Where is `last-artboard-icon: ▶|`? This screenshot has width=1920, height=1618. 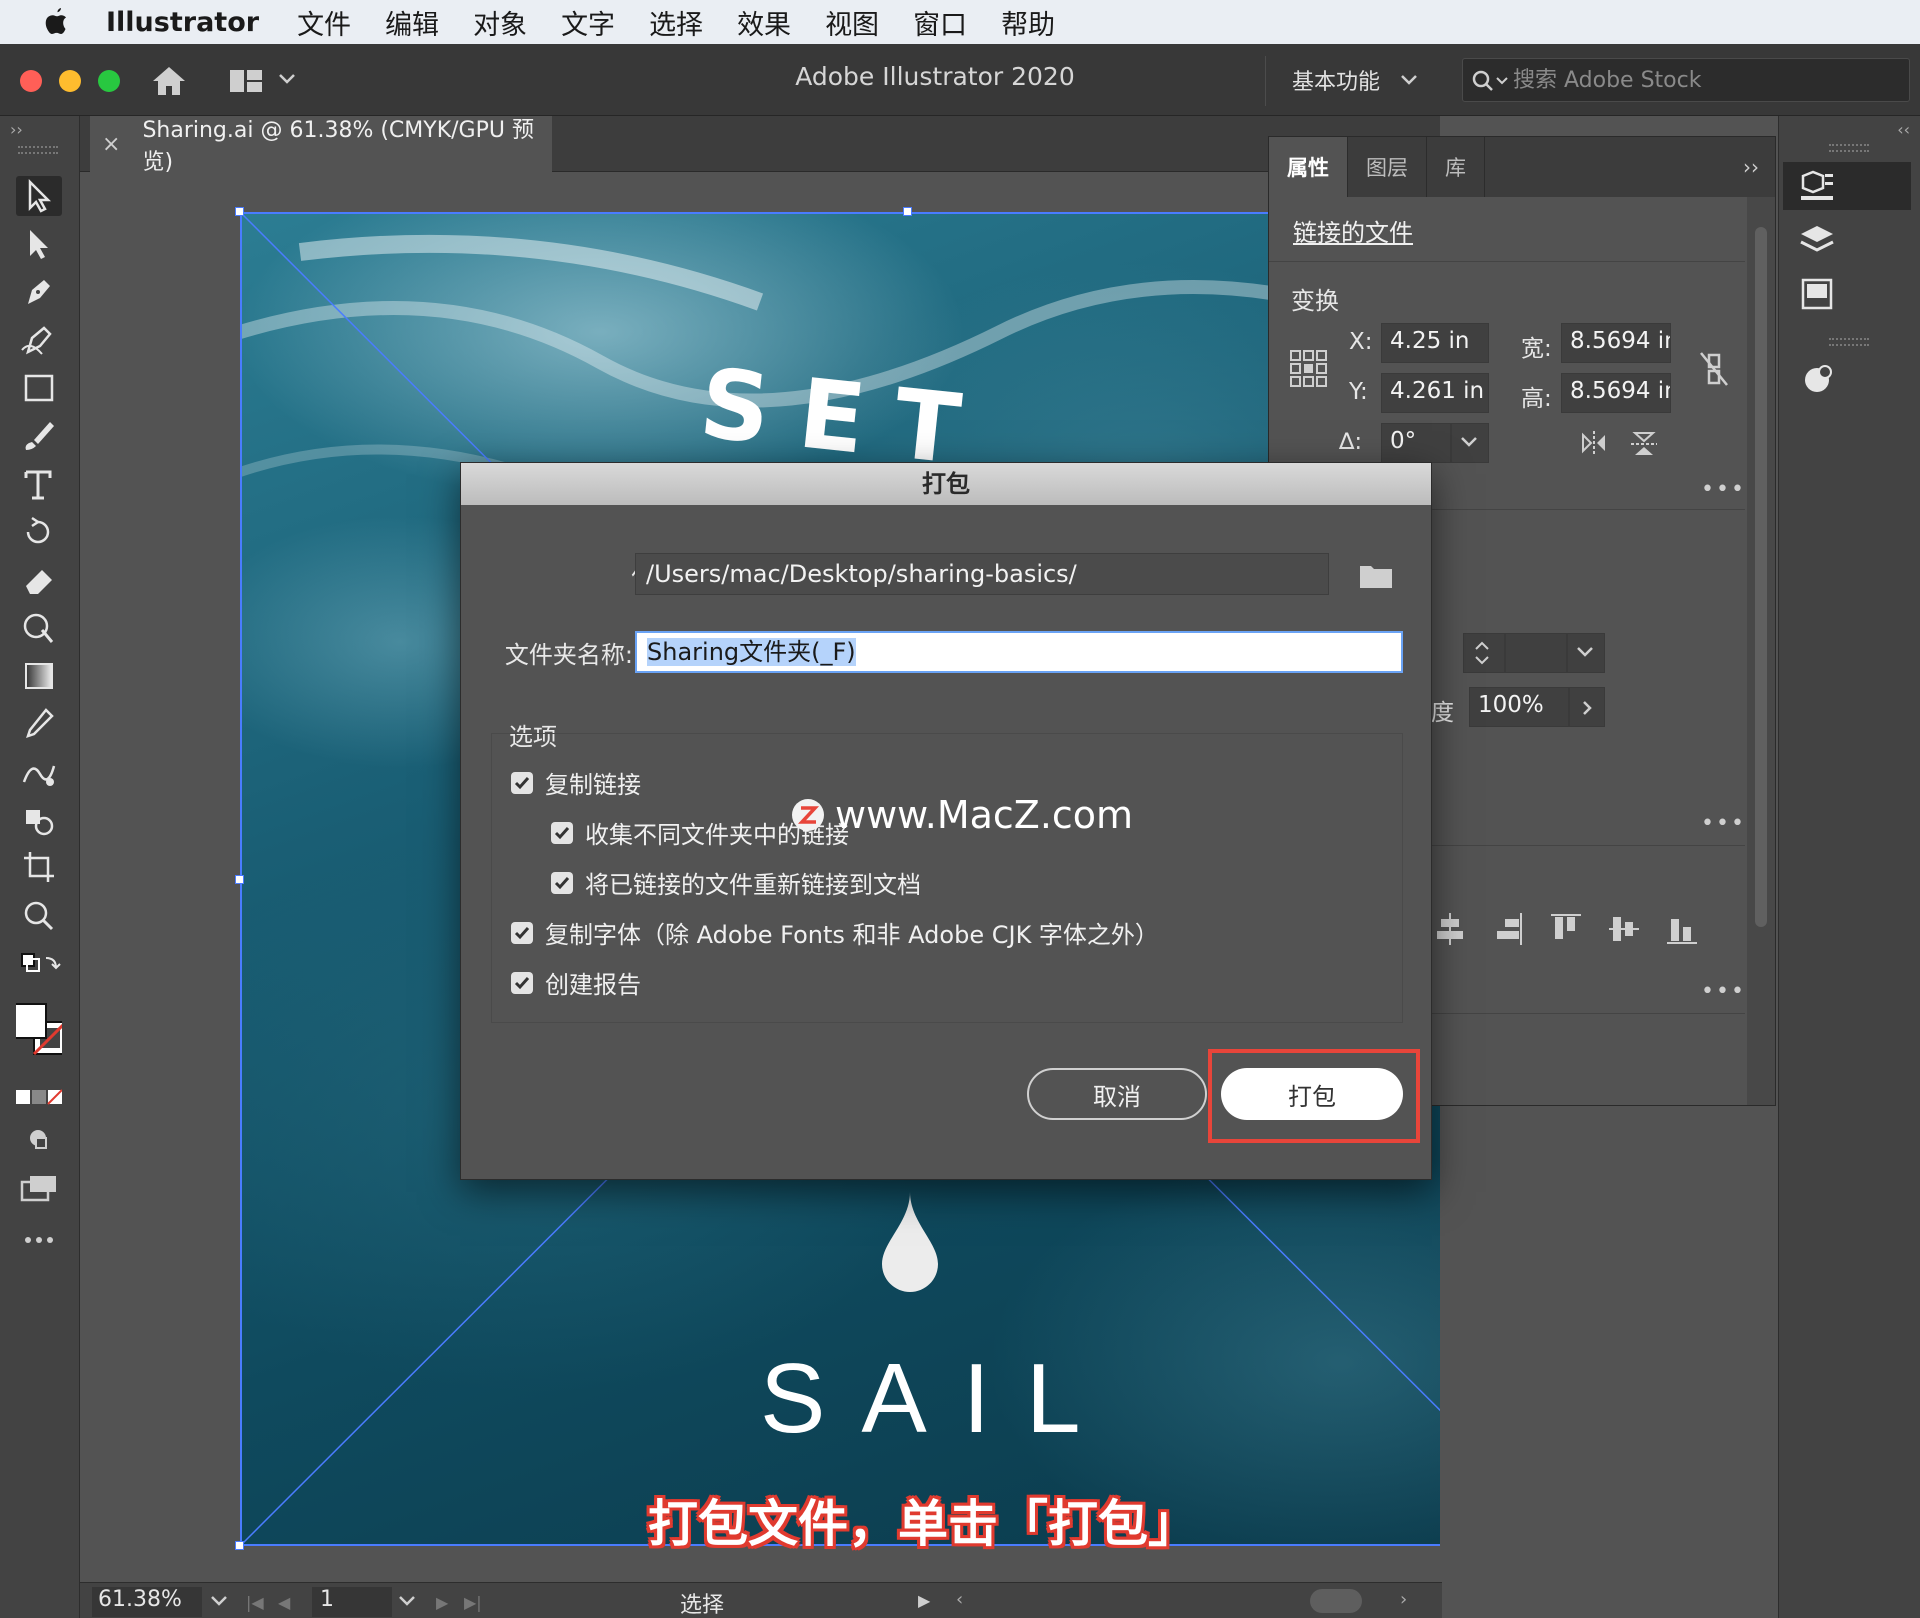 last-artboard-icon: ▶| is located at coordinates (473, 1602).